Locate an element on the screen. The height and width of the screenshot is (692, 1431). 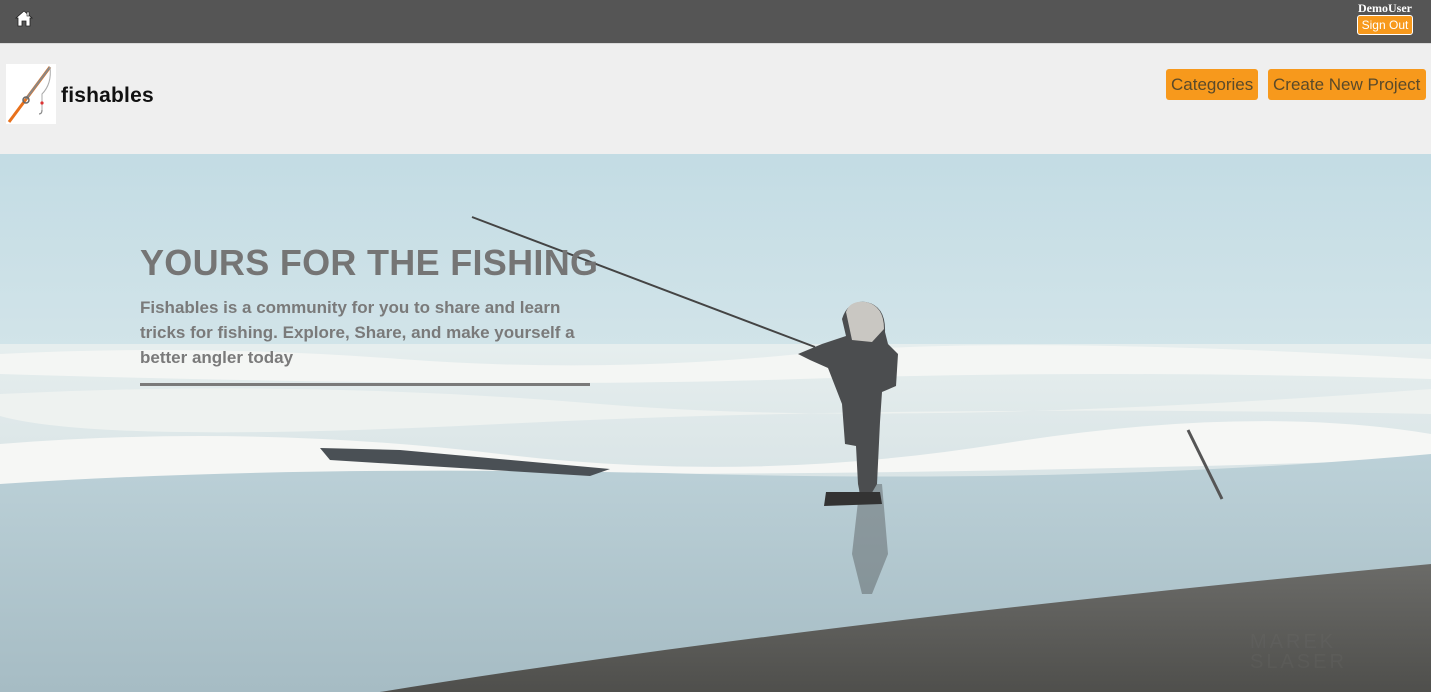
user-box: DemoUser Sign Out is located at coordinates (1385, 18).